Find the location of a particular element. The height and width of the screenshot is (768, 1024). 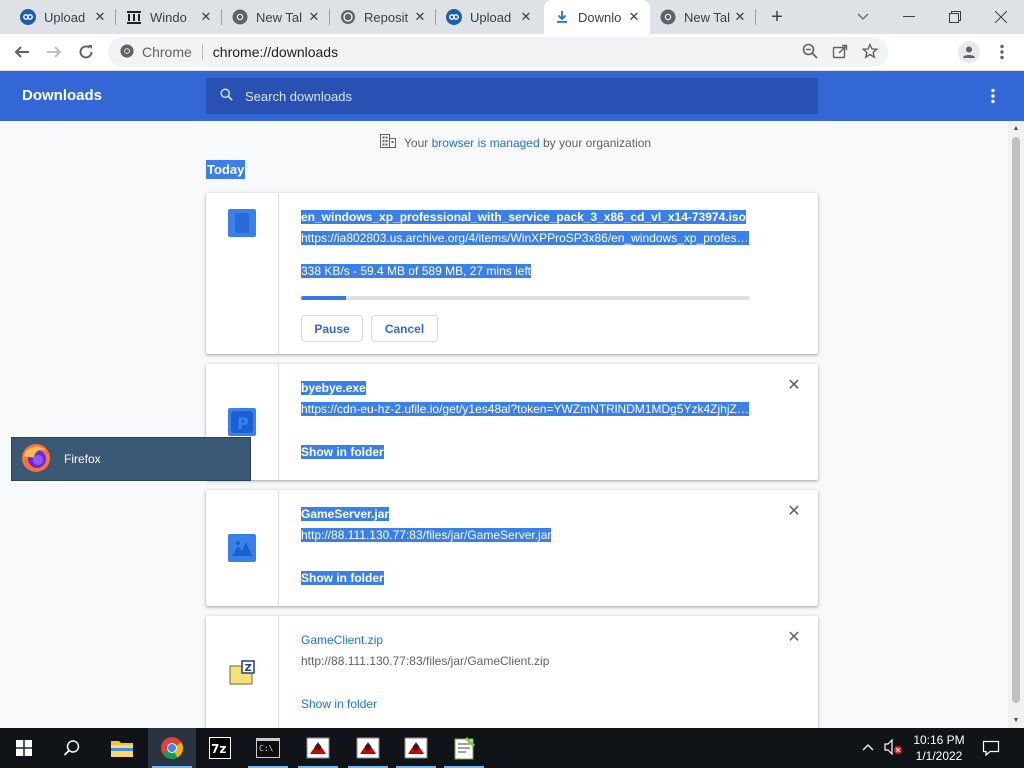

omnibox-divider is located at coordinates (202, 52).